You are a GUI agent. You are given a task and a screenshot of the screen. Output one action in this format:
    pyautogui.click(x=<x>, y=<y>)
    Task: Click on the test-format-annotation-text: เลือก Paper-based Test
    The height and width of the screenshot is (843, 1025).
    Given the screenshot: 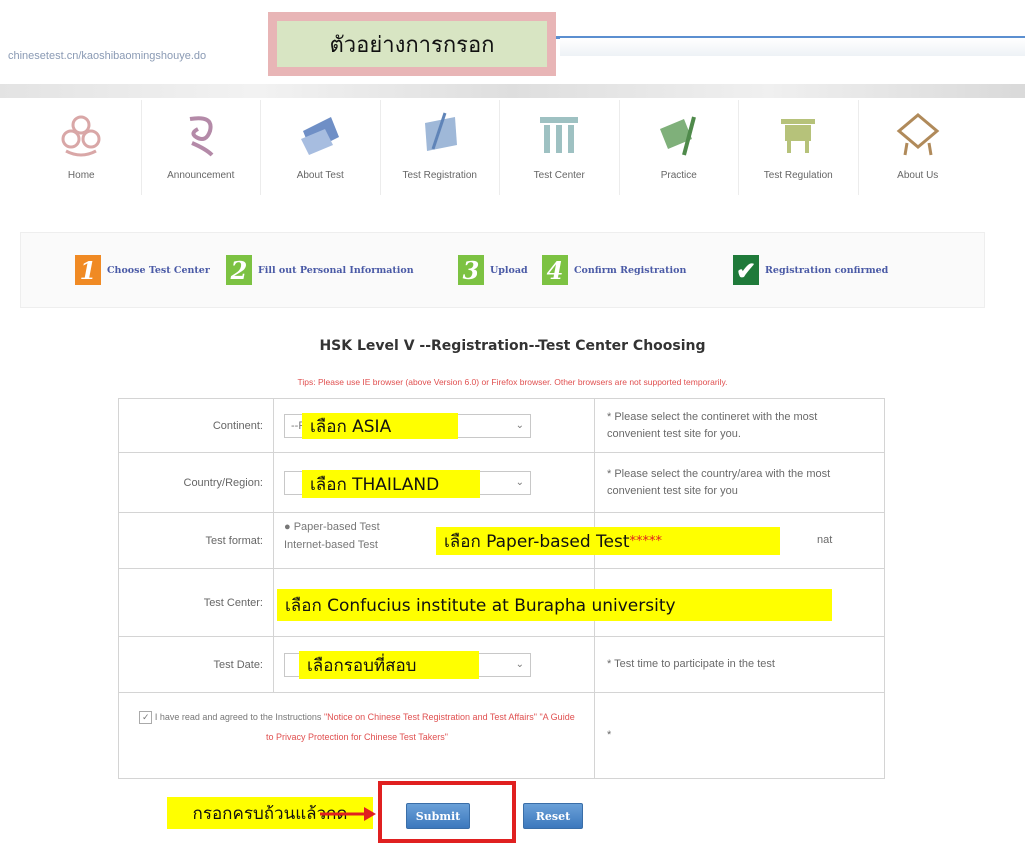 What is the action you would take?
    pyautogui.click(x=537, y=541)
    